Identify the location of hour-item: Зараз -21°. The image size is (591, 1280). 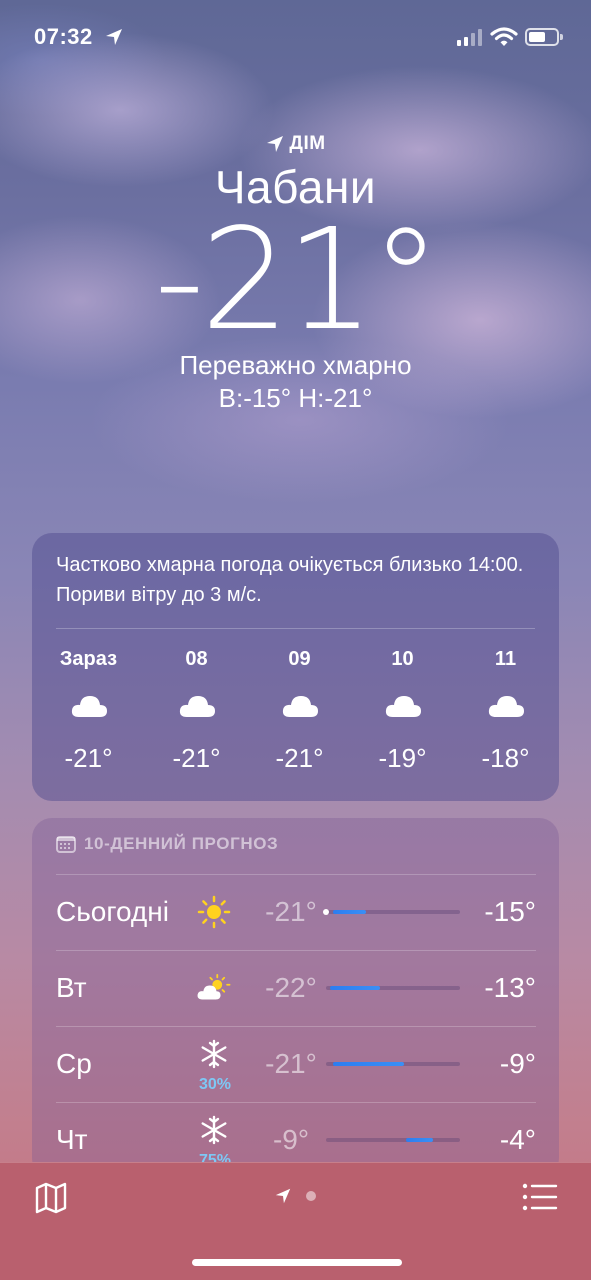
(88, 720).